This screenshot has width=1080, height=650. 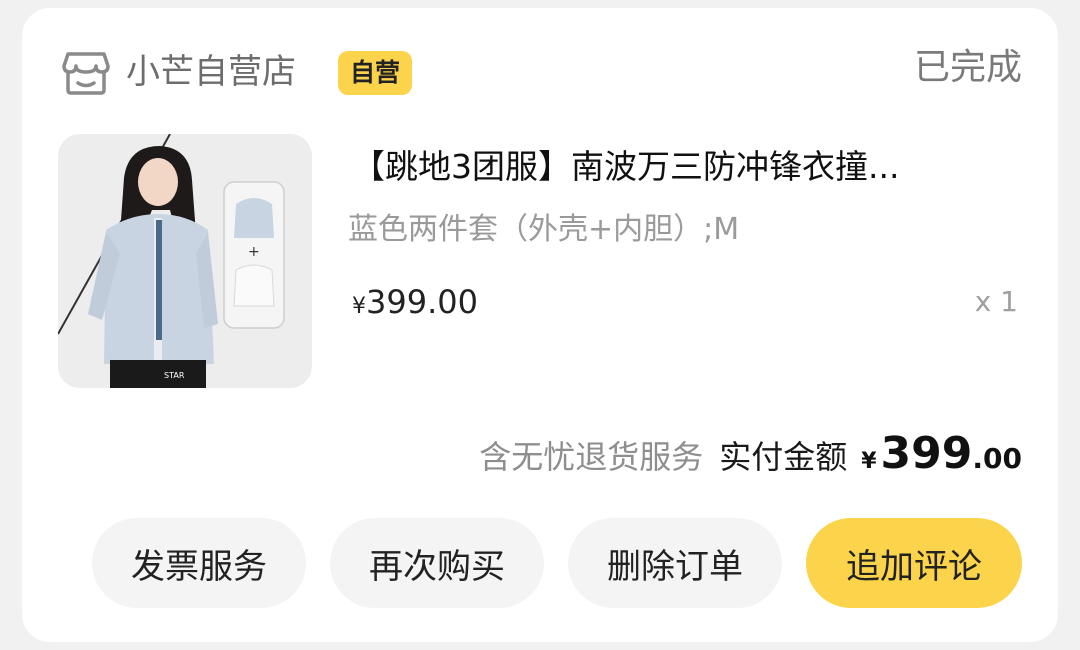 What do you see at coordinates (591, 457) in the screenshot?
I see `return-service-note: 含无忧退货服务` at bounding box center [591, 457].